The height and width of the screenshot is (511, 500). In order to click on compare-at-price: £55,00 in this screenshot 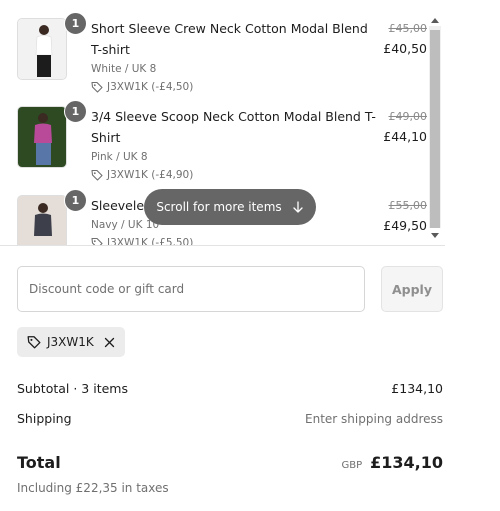, I will do `click(408, 205)`.